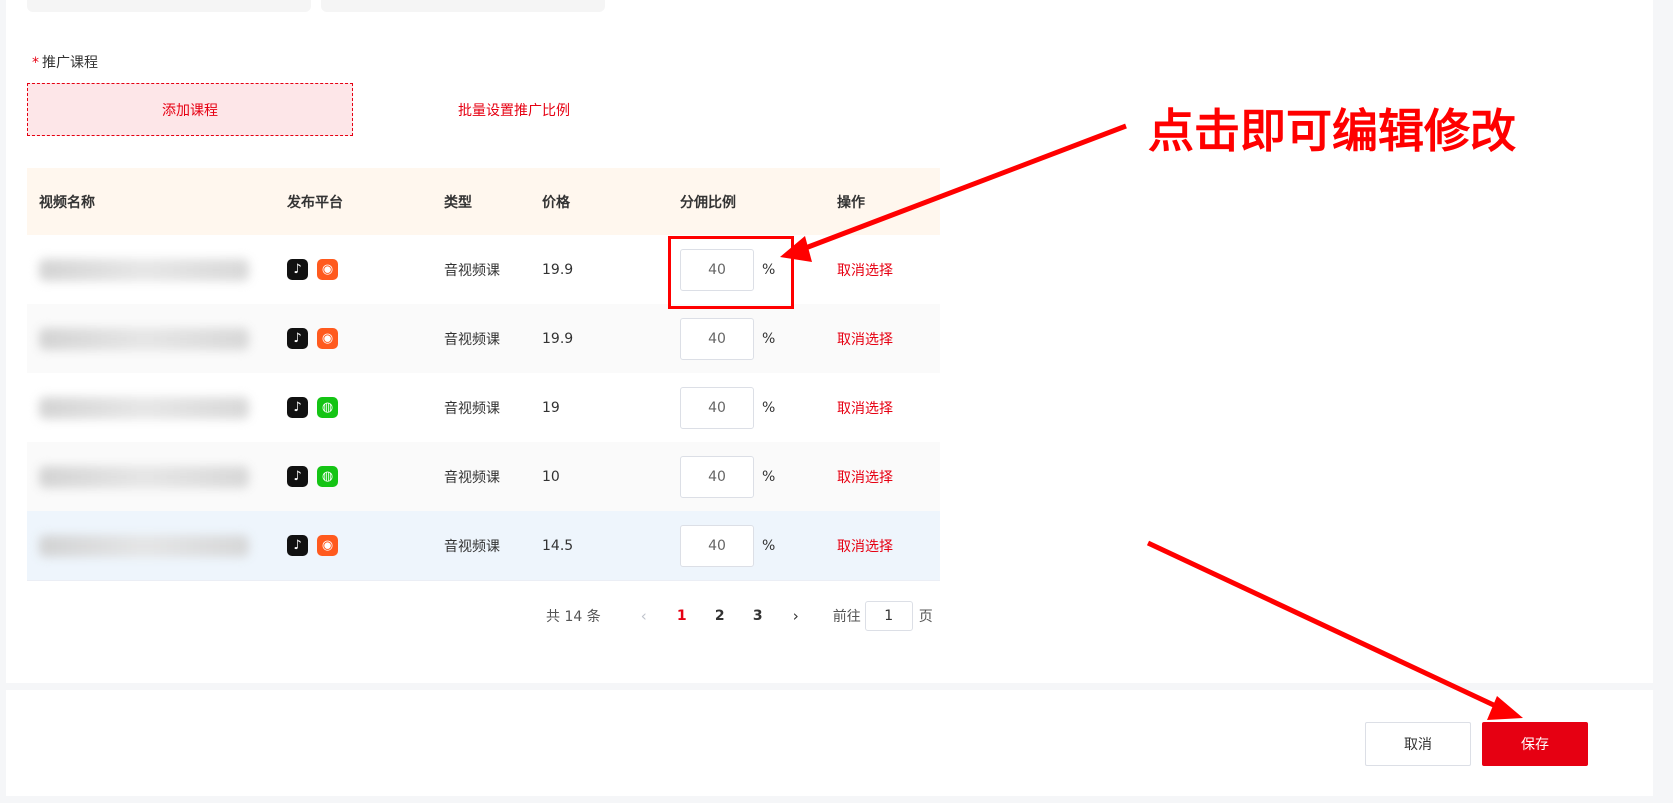 Image resolution: width=1673 pixels, height=803 pixels. What do you see at coordinates (1505, 708) in the screenshot?
I see `arrow-to-save-head` at bounding box center [1505, 708].